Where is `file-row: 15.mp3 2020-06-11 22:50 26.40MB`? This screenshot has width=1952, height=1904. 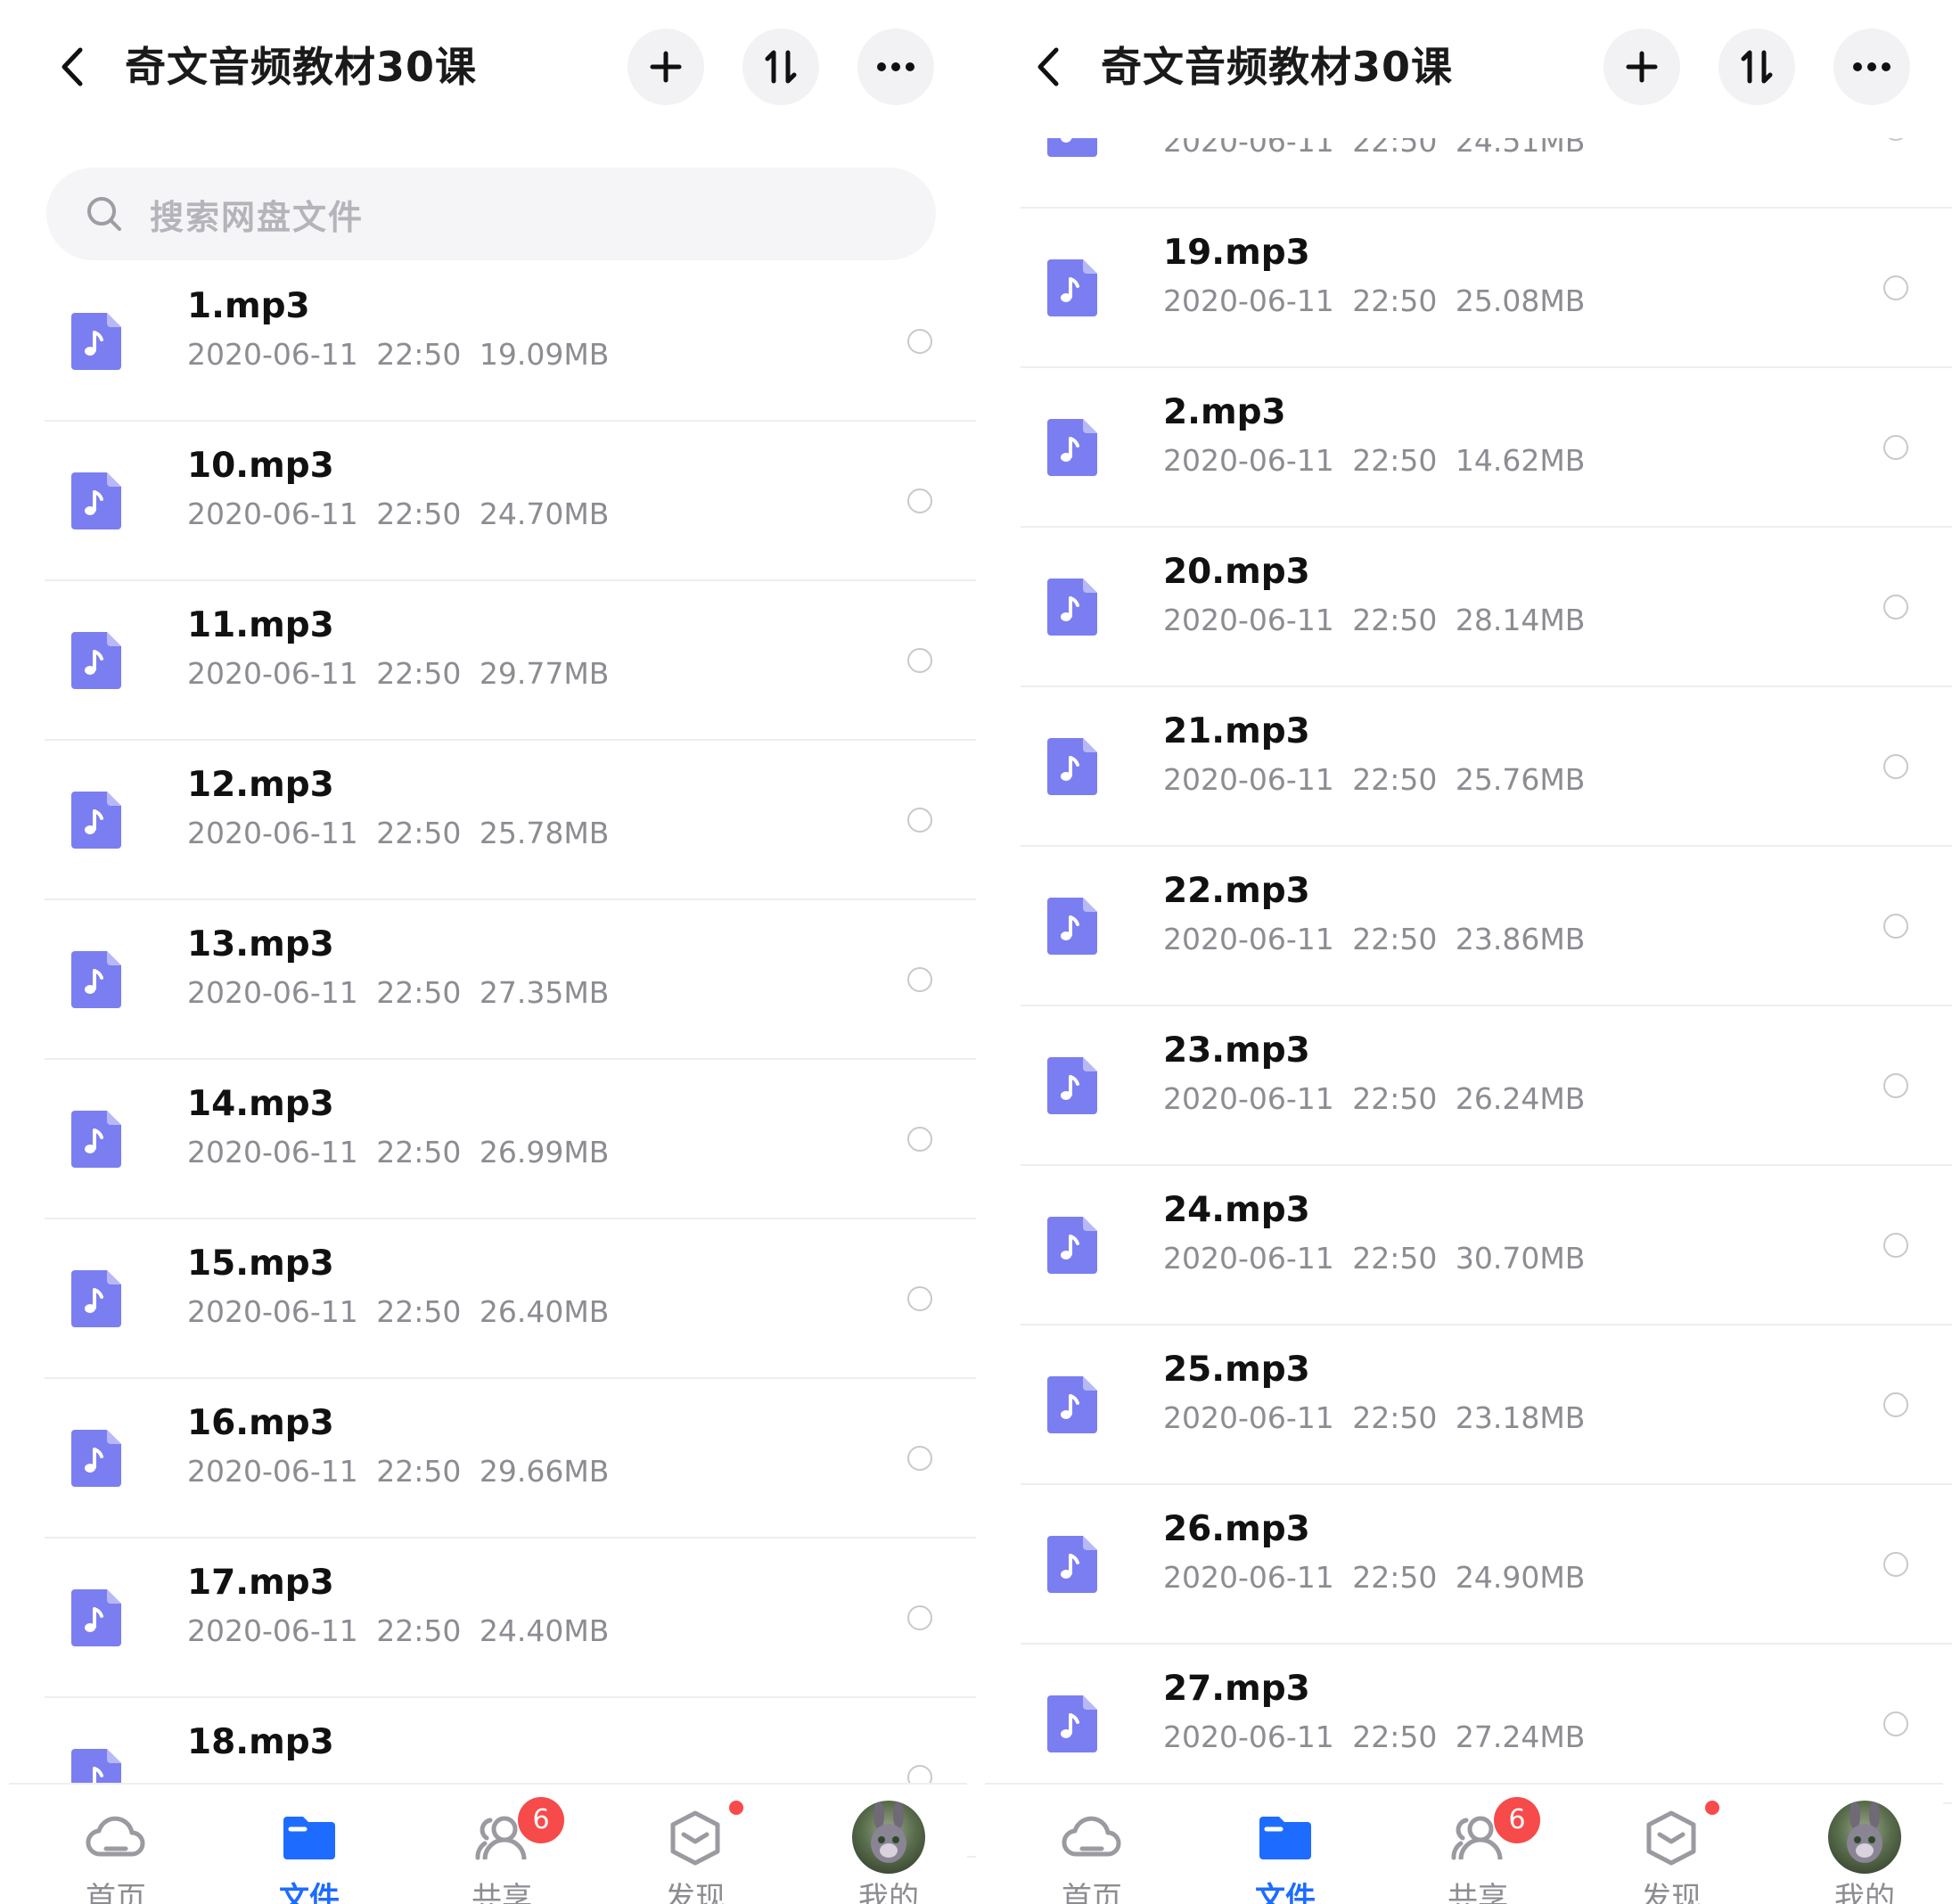
file-row: 15.mp3 2020-06-11 22:50 26.40MB is located at coordinates (510, 1299).